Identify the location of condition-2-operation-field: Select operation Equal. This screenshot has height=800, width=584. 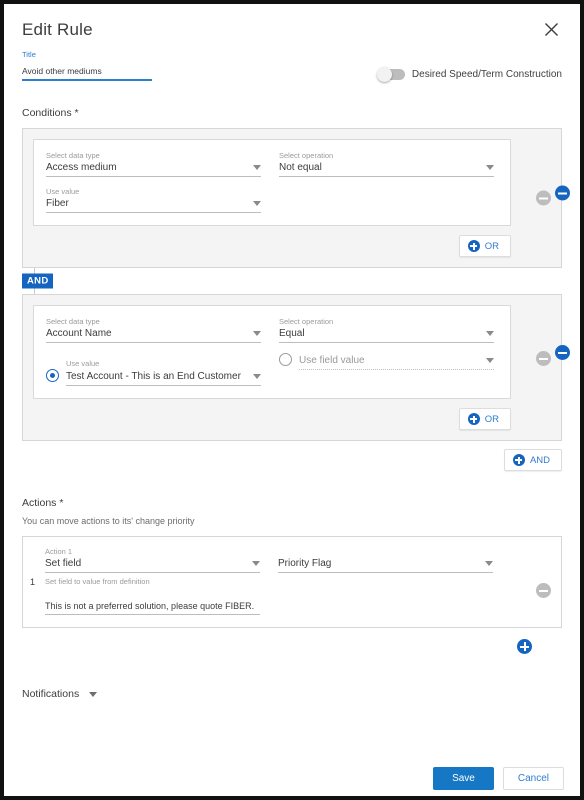
(386, 330).